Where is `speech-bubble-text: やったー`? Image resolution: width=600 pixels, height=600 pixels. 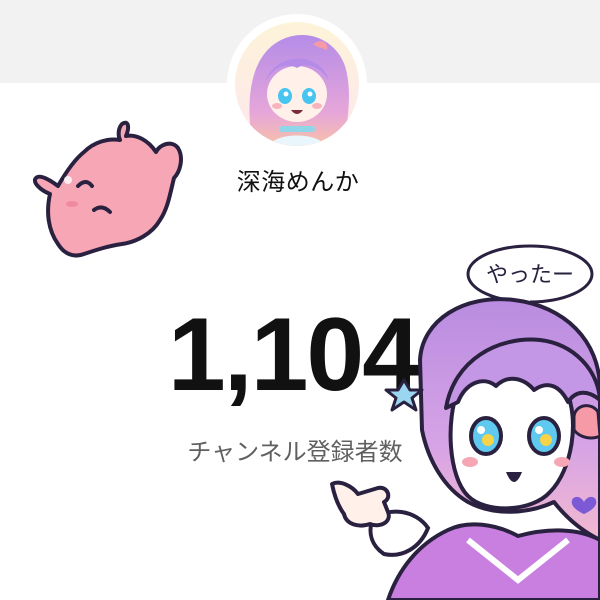
speech-bubble-text: やったー is located at coordinates (530, 275).